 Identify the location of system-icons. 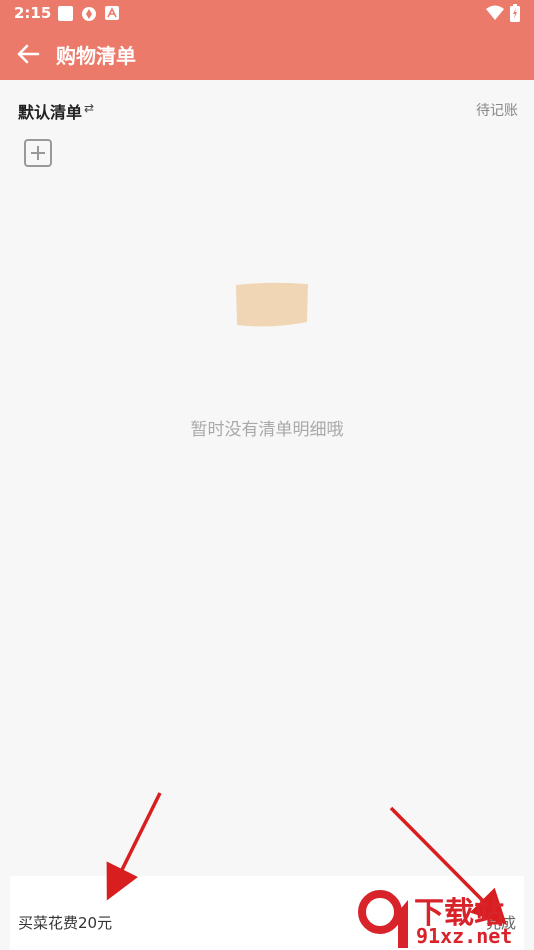
(503, 13).